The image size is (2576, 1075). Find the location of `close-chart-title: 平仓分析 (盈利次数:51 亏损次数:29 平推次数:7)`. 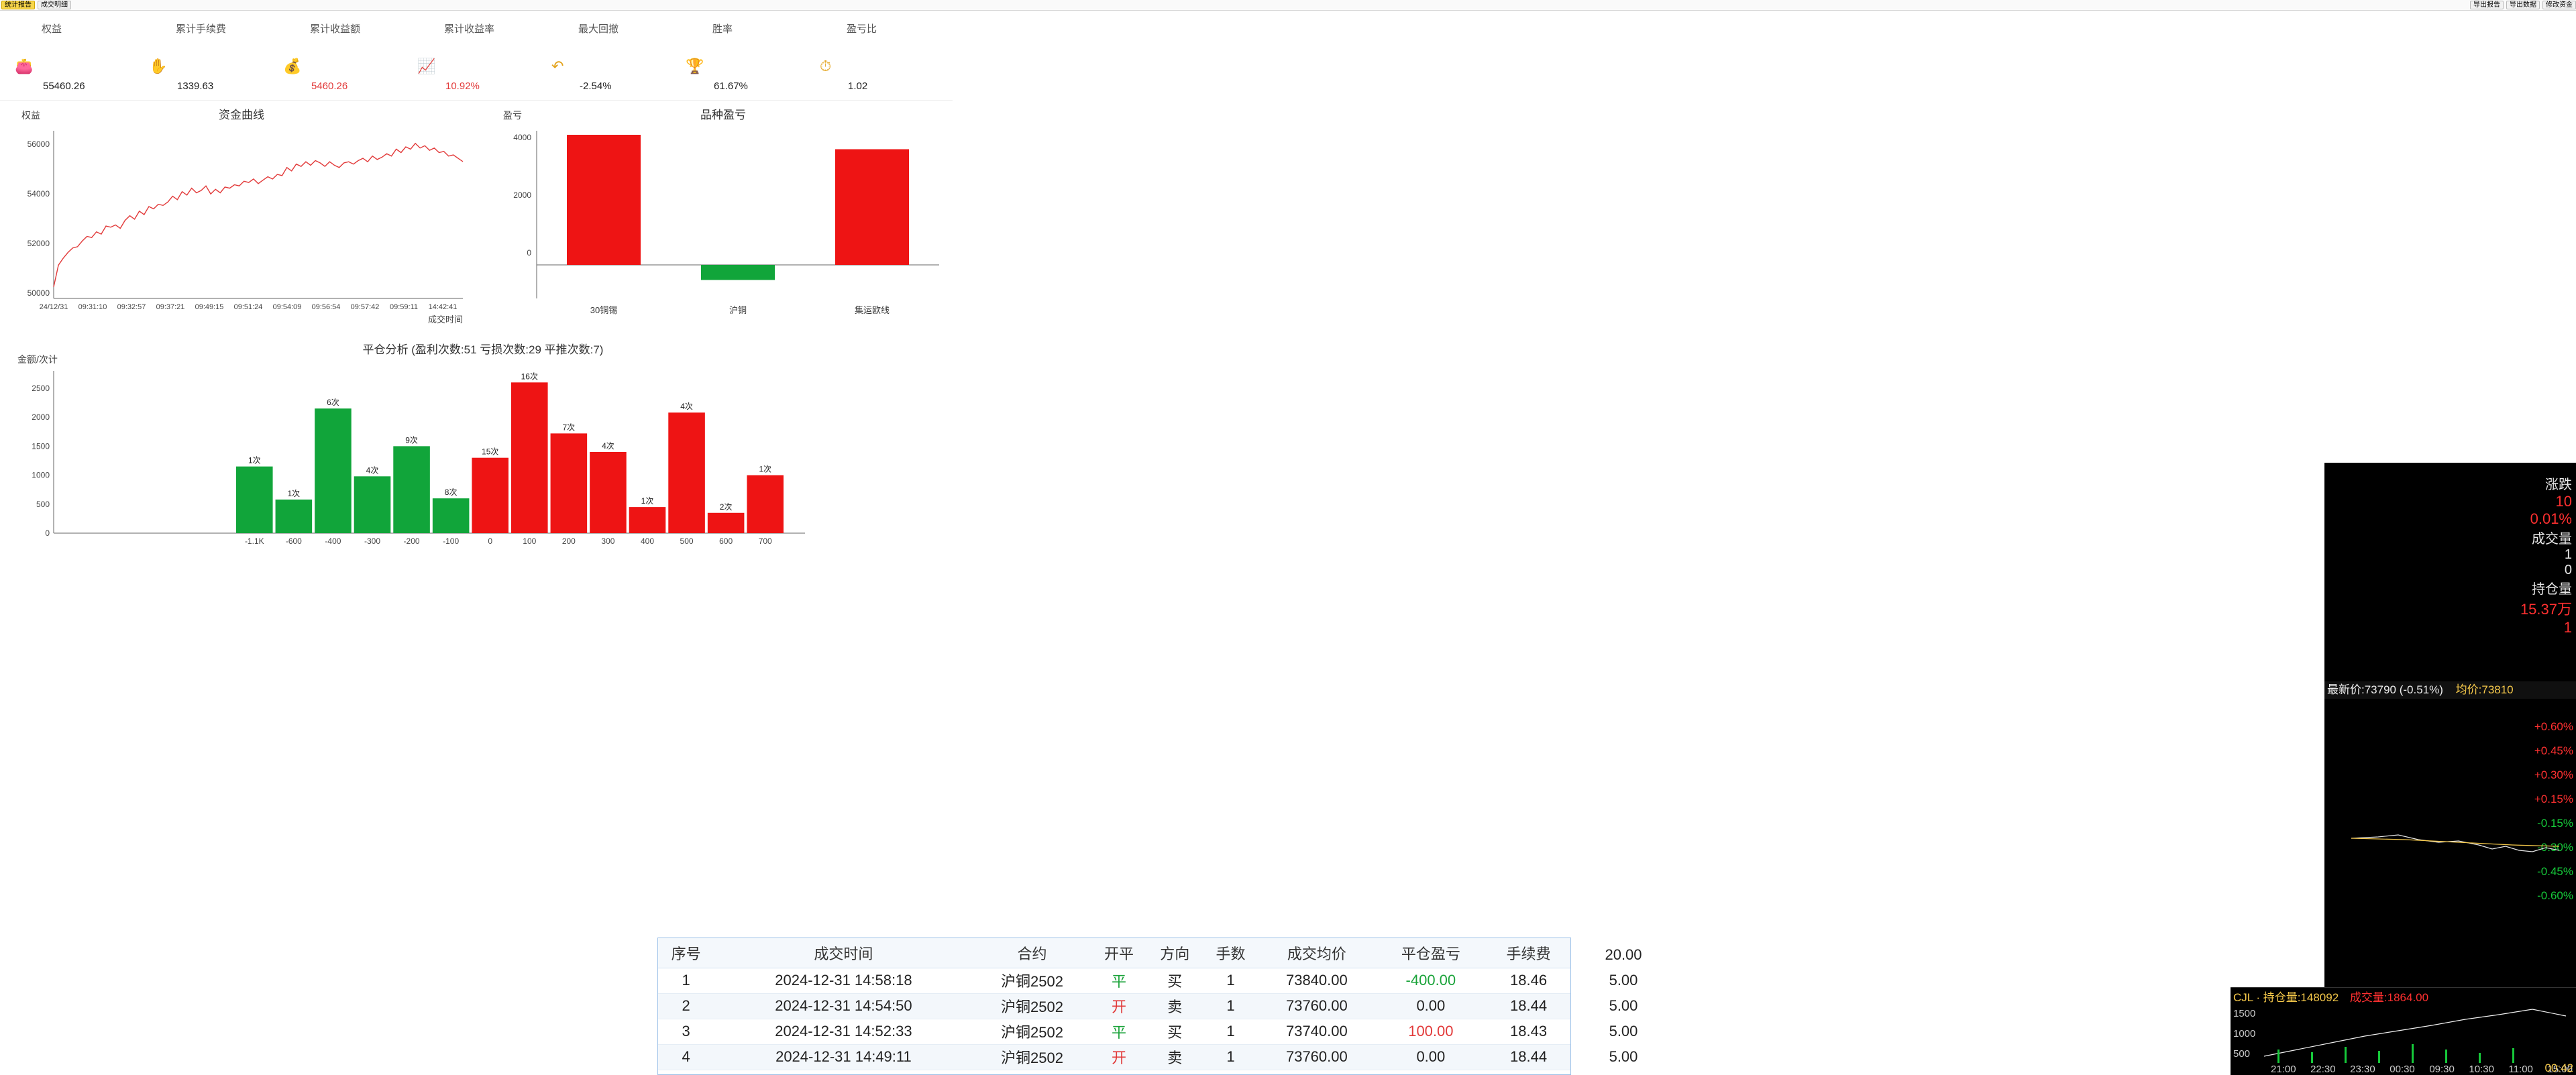

close-chart-title: 平仓分析 (盈利次数:51 亏损次数:29 平推次数:7) is located at coordinates (483, 349).